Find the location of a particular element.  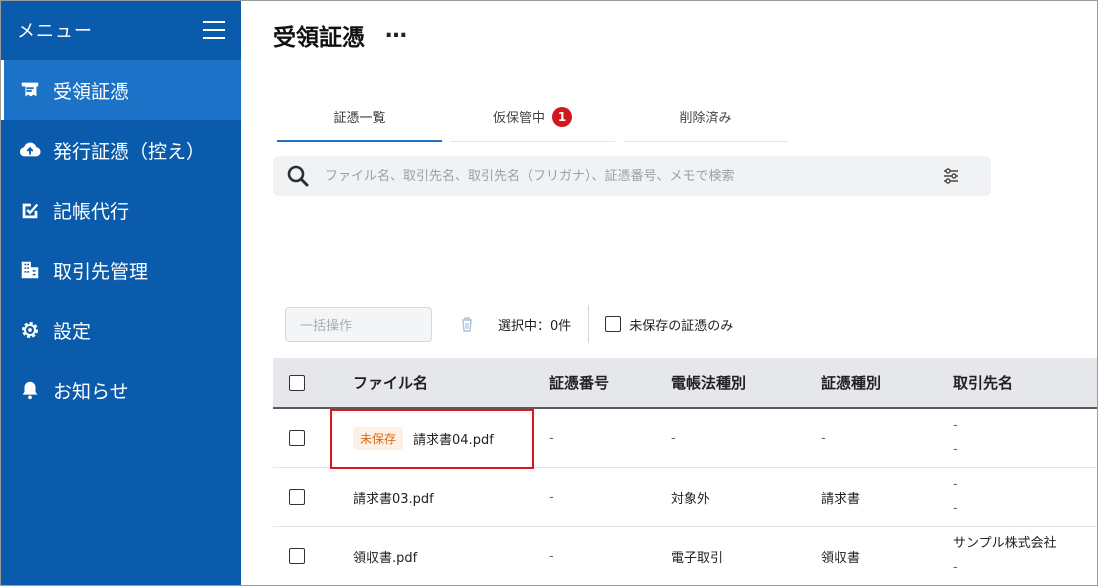

tab-list: 証憑一覧 is located at coordinates (359, 117).